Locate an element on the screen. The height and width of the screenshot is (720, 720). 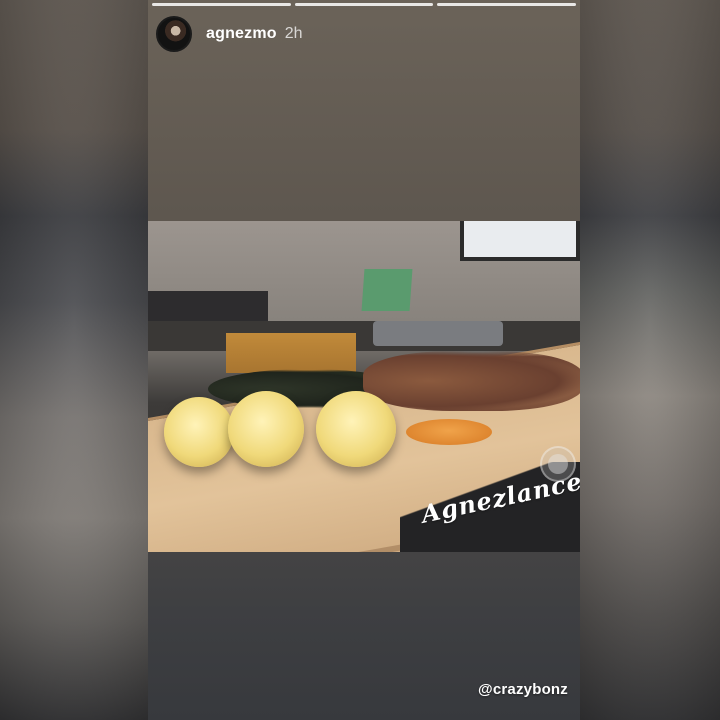
username-link: agnezmo is located at coordinates (241, 34).